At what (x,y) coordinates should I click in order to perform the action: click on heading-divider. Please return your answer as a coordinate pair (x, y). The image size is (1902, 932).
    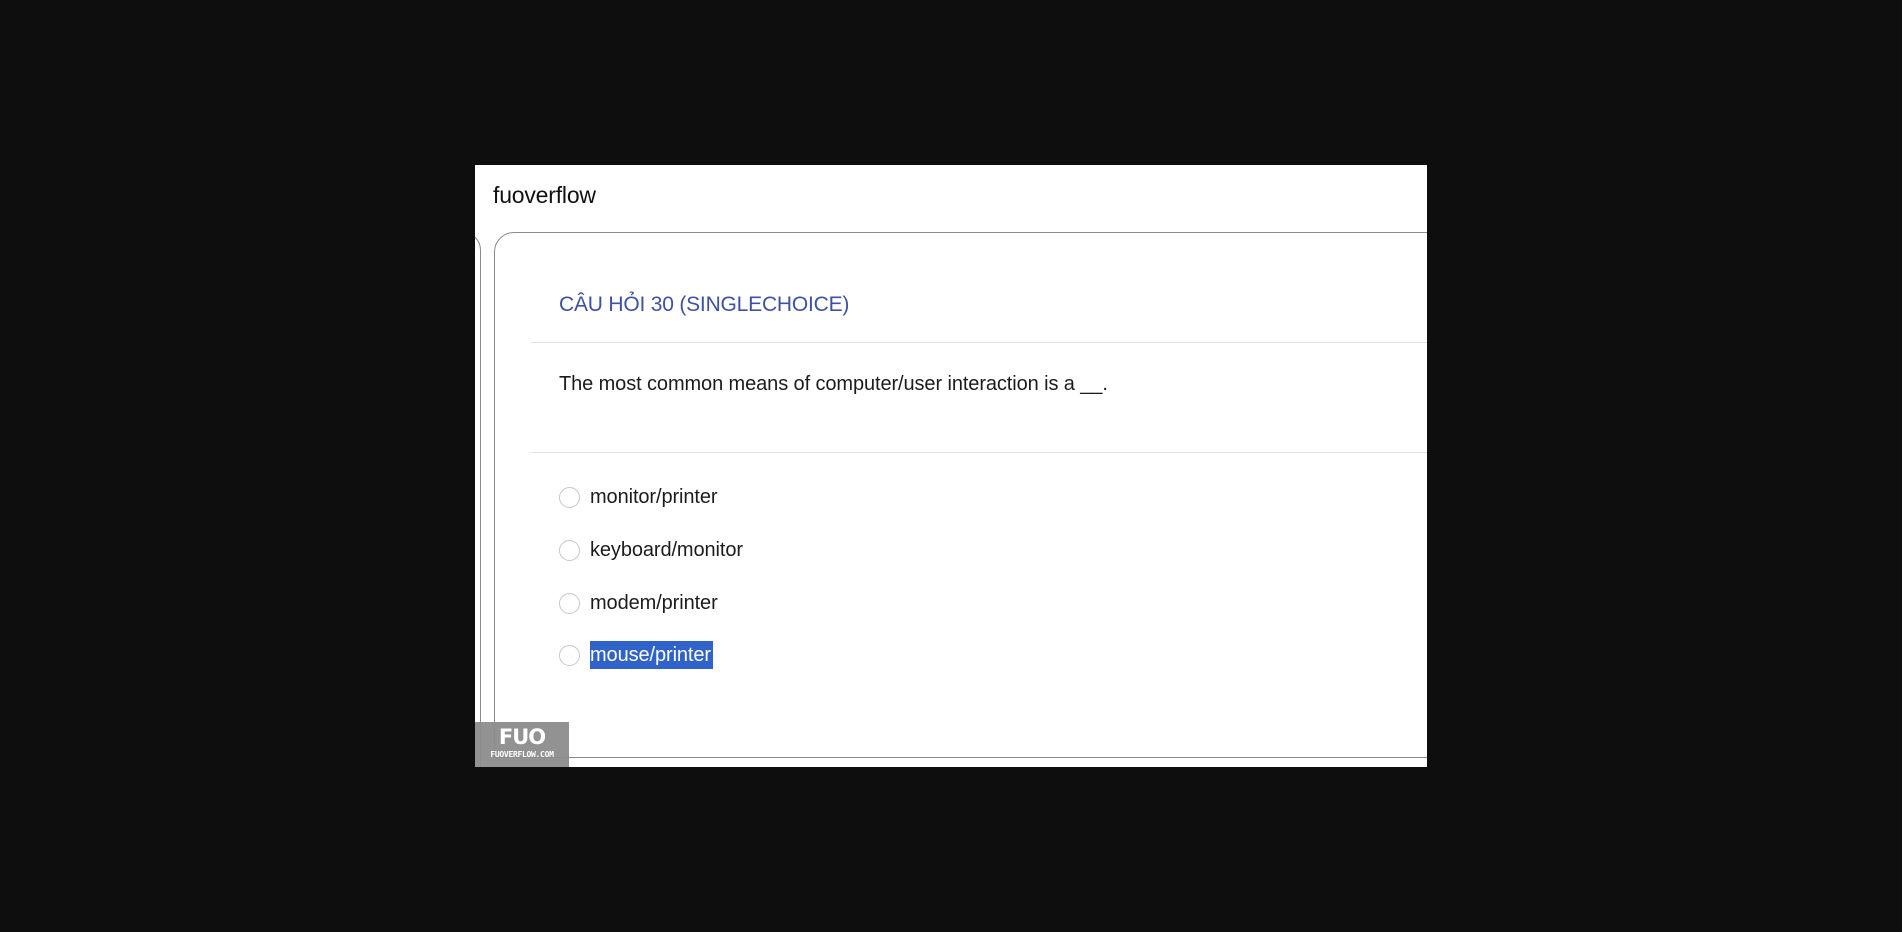
    Looking at the image, I should click on (979, 342).